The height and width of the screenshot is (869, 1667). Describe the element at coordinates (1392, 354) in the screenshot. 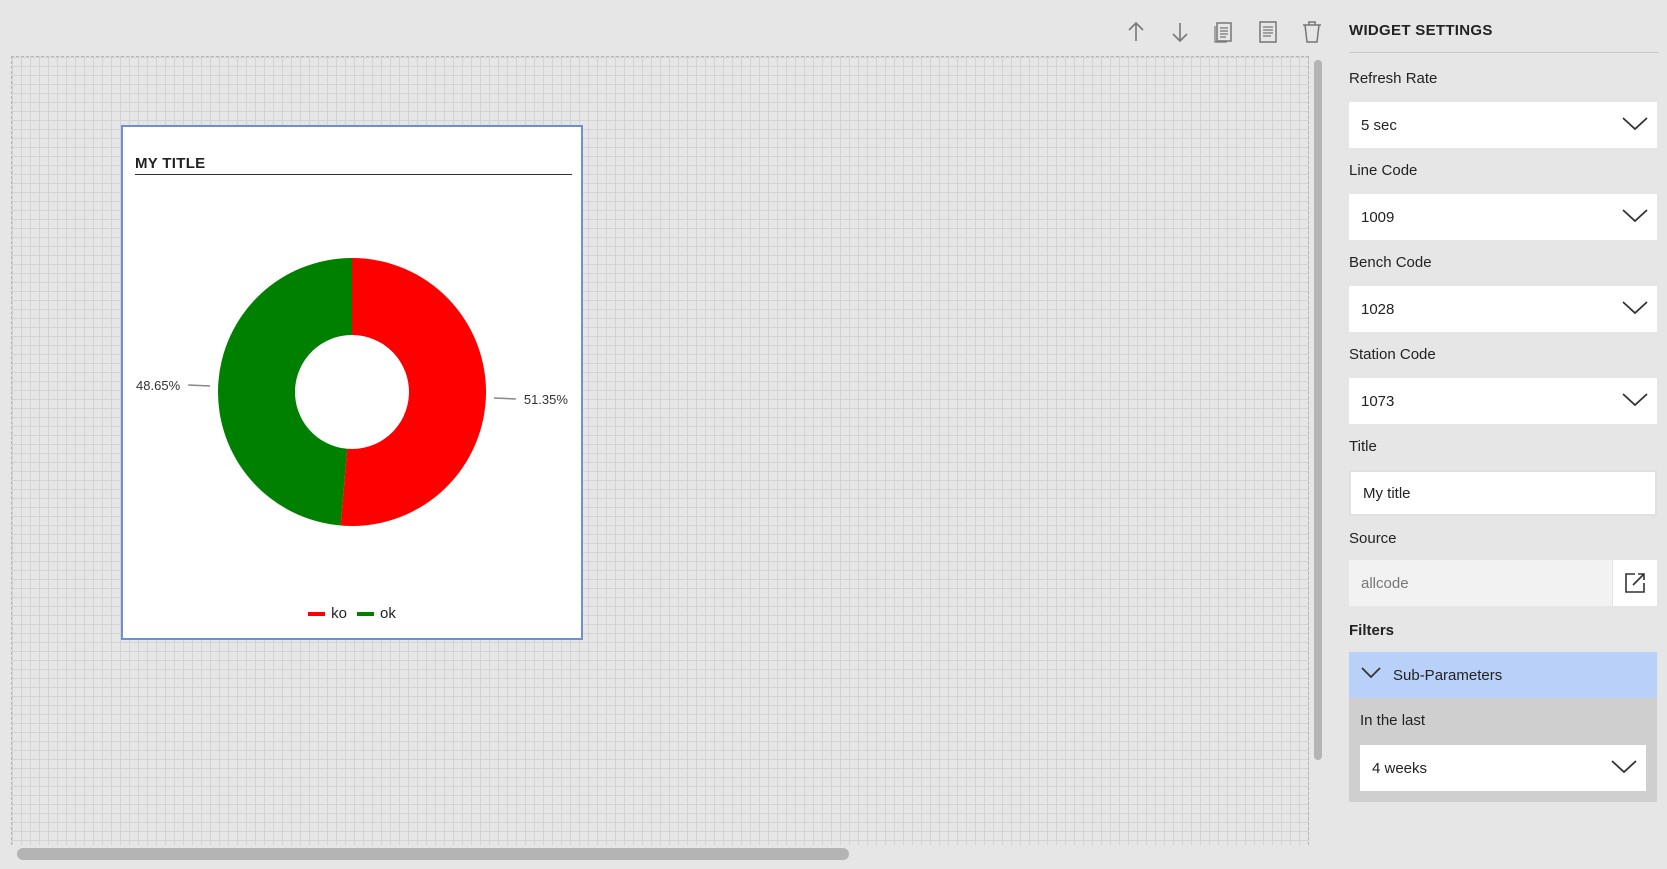

I see `station-code-label: Station Code` at that location.